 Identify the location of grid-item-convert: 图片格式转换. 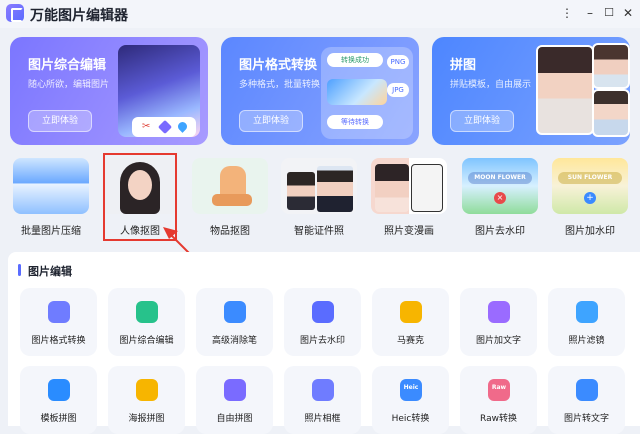
(58, 322).